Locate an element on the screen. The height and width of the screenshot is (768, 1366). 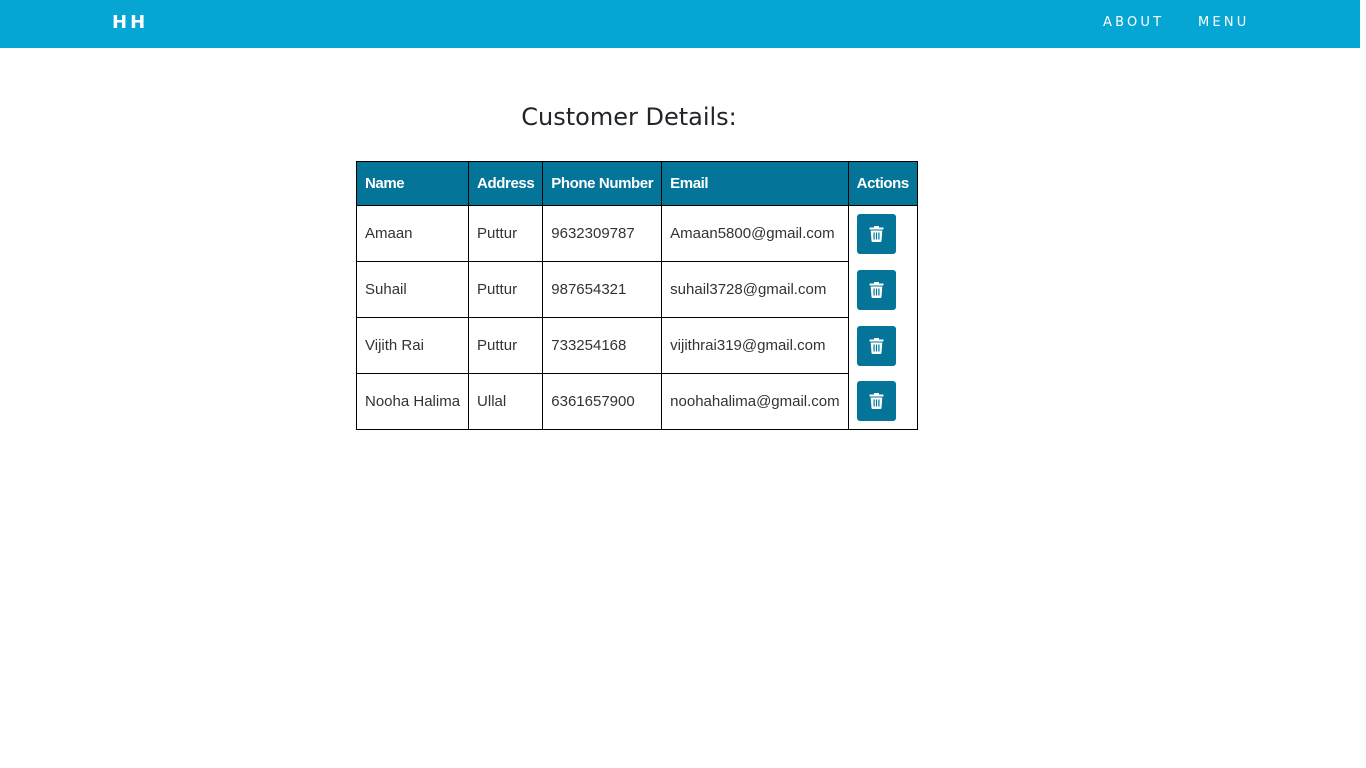
cell-email: suhail3728@gmail.com is located at coordinates (755, 289).